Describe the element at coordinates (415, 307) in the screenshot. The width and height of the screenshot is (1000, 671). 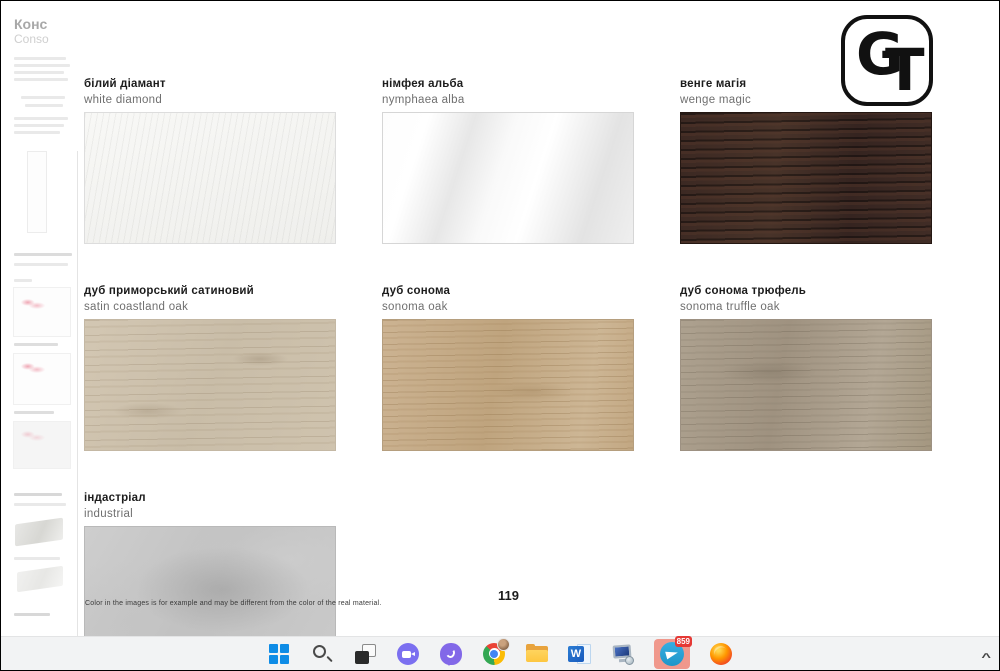
I see `material-name-en: sonoma oak` at that location.